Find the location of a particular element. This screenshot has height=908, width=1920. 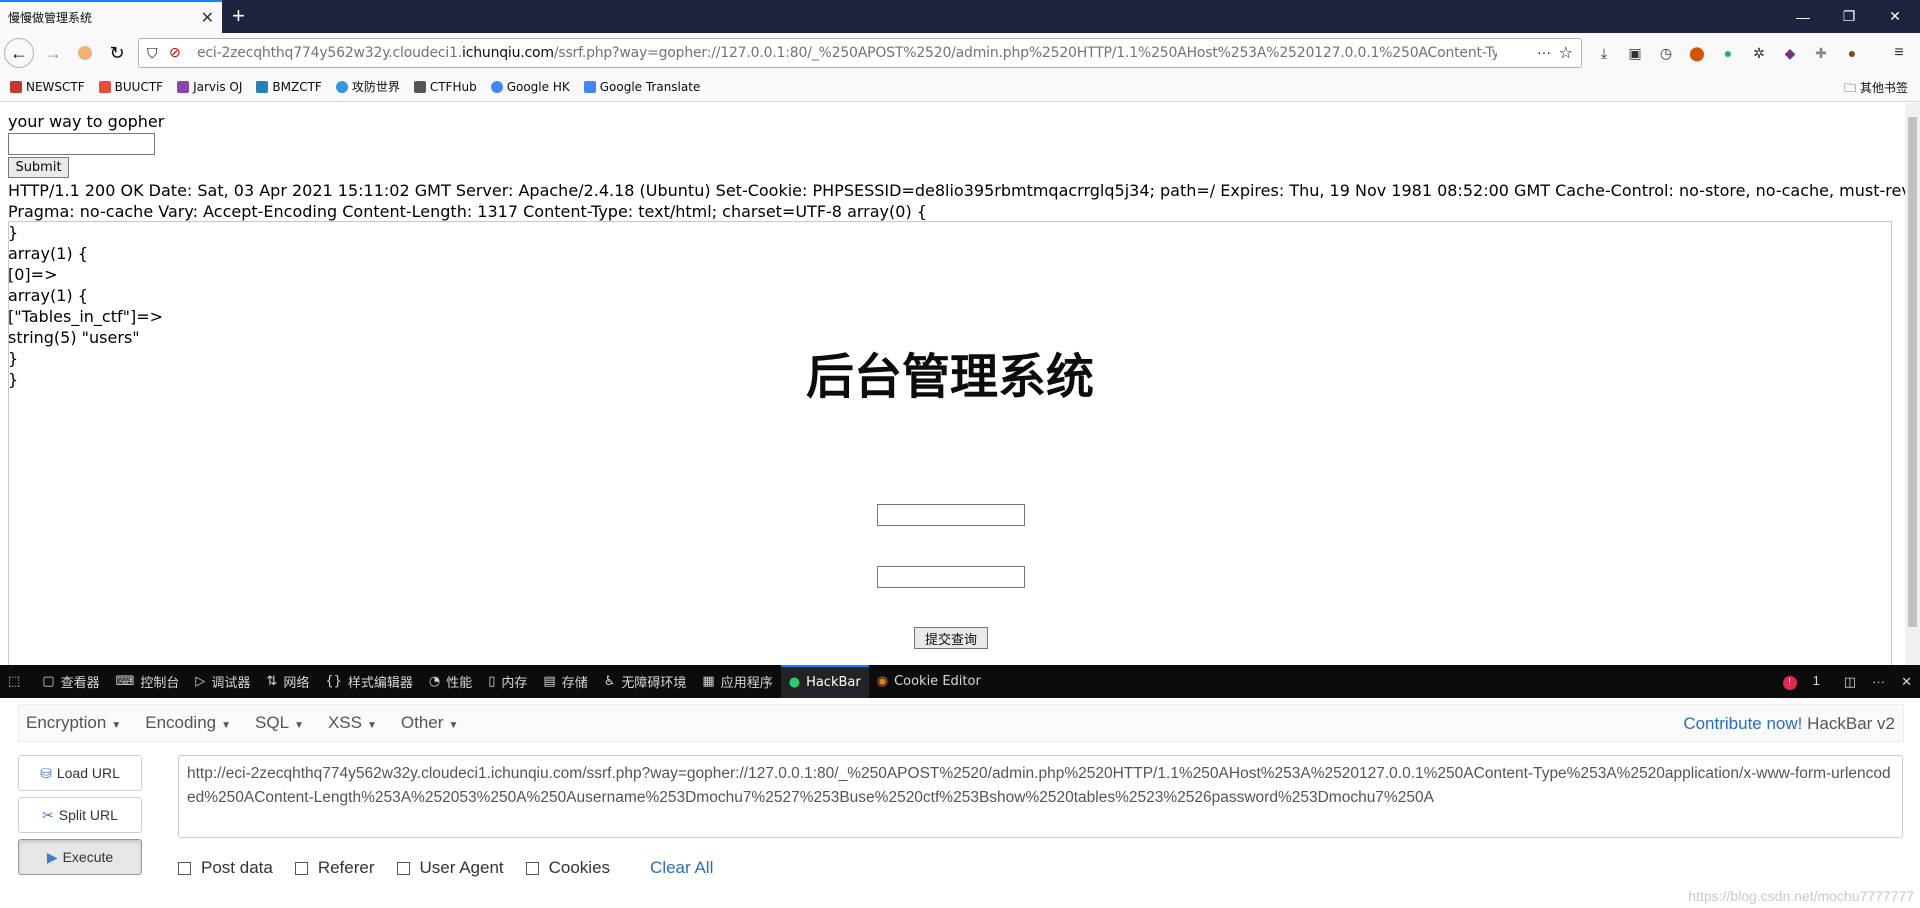

forward-arrow-icon: → is located at coordinates (53, 52).